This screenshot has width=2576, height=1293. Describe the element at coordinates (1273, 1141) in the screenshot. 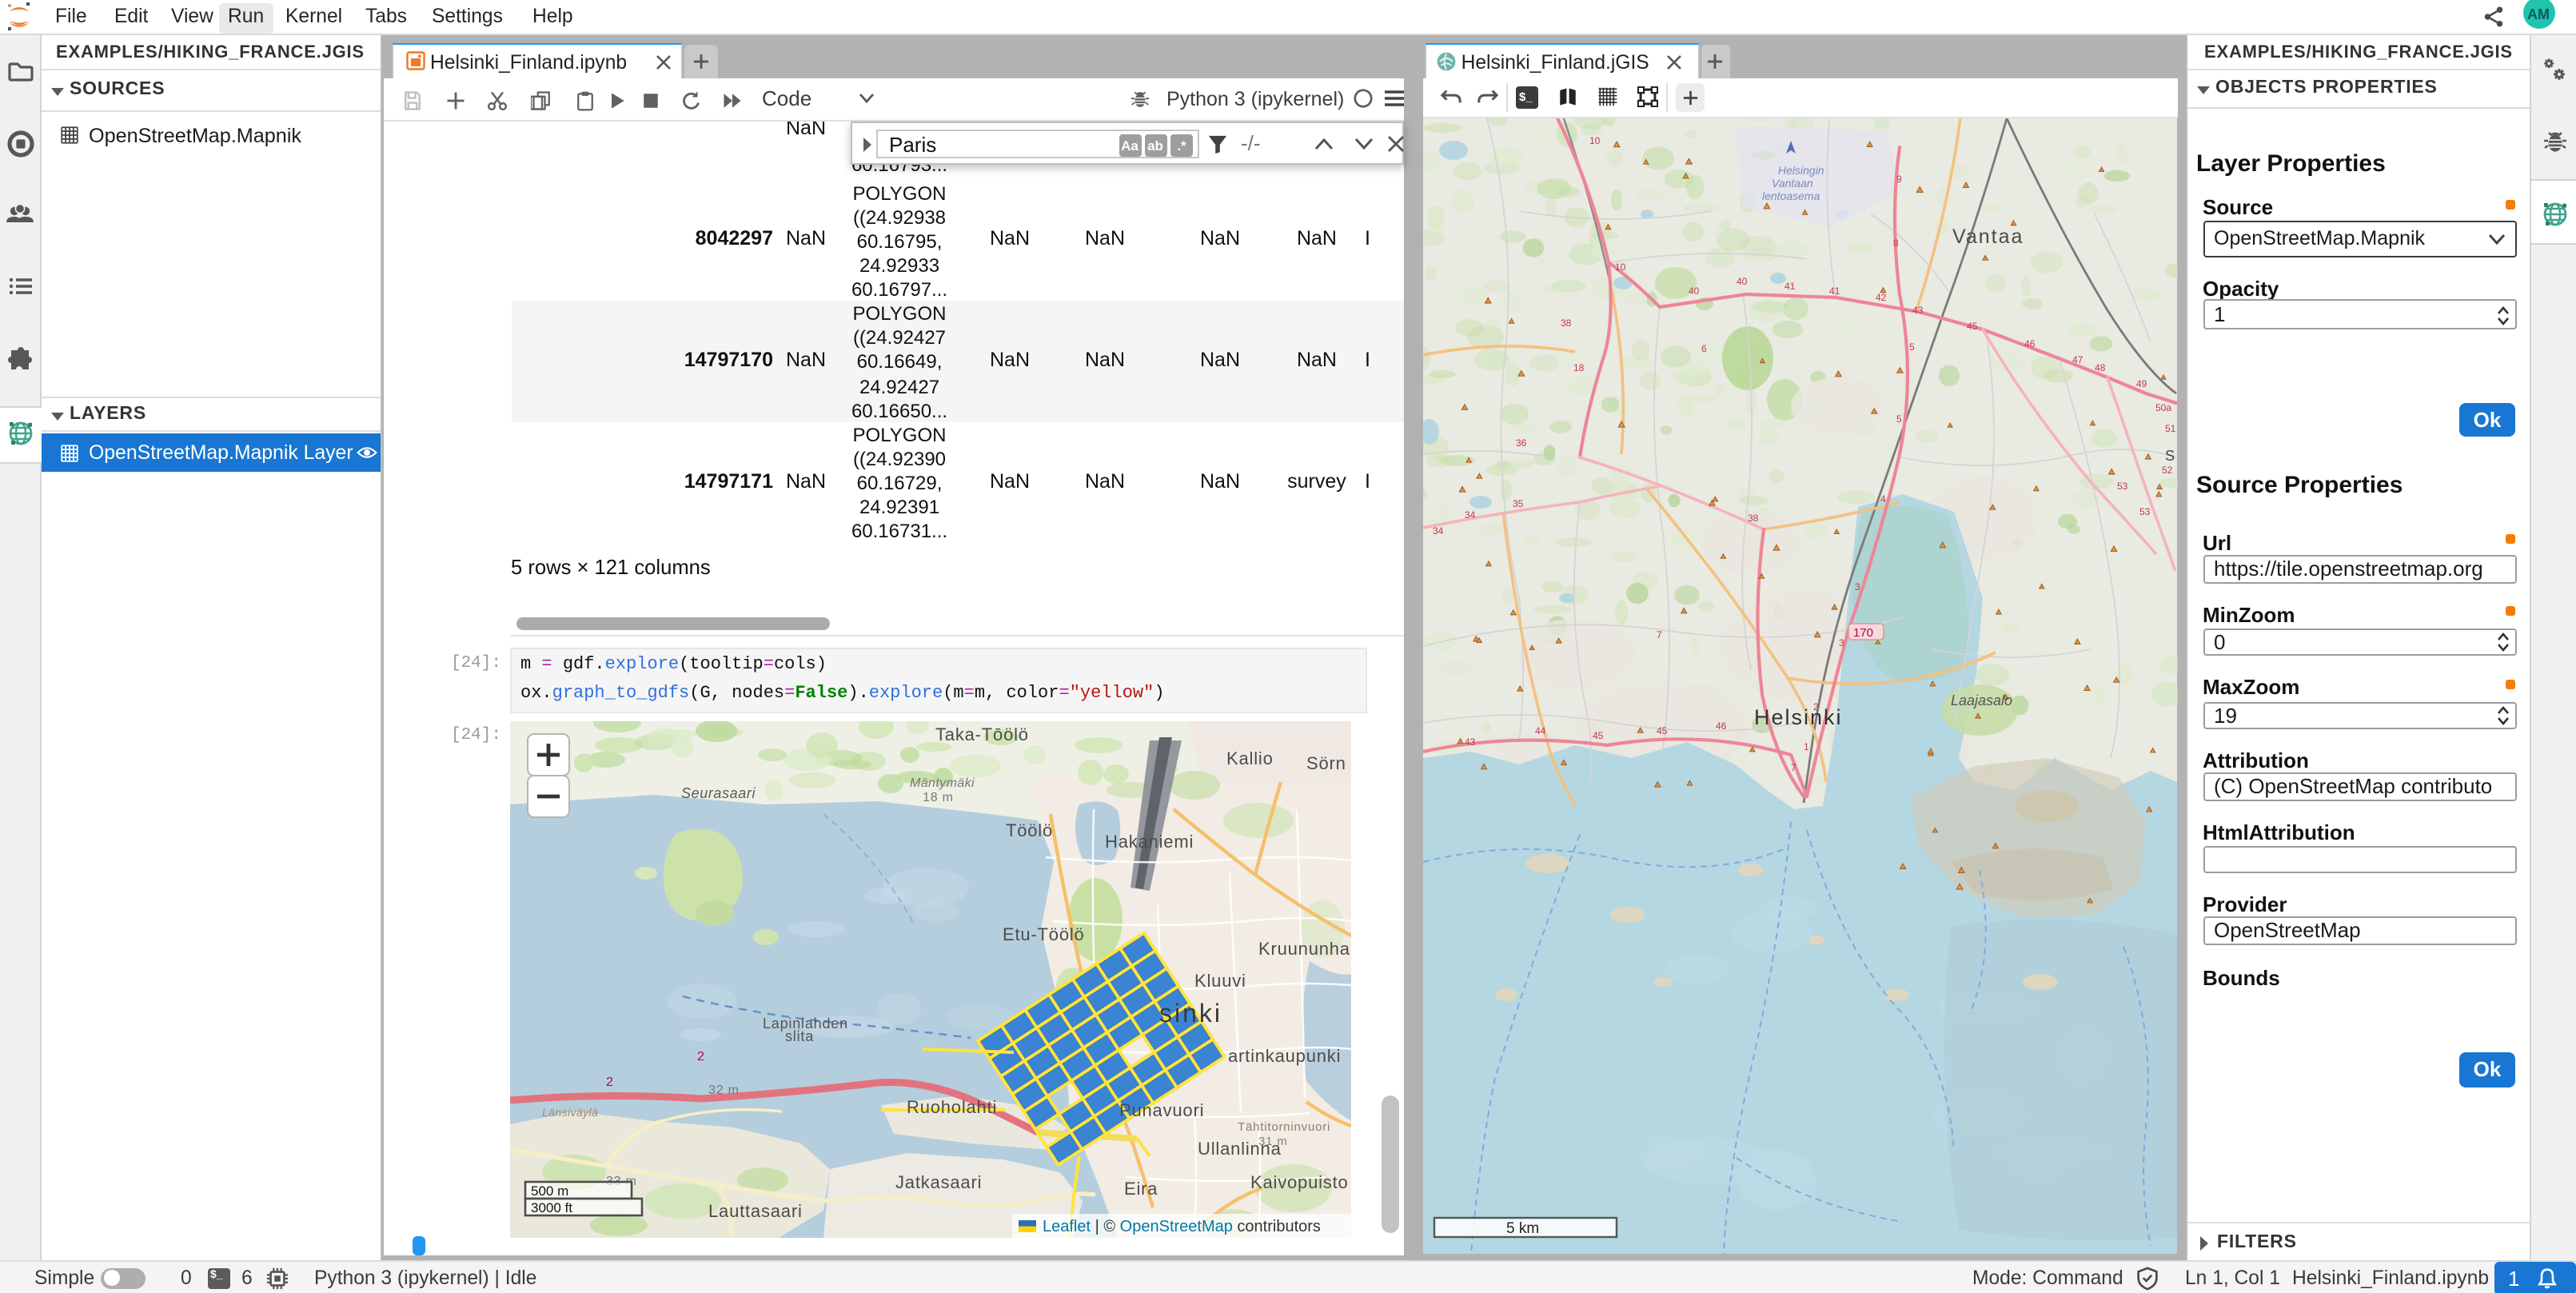

I see `svg-text: 31 m` at that location.